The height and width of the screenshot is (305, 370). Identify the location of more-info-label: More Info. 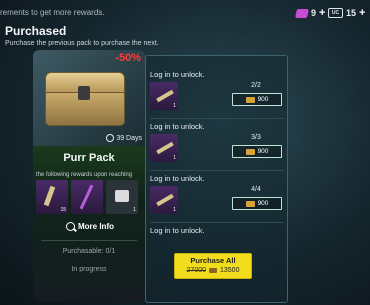
(96, 226).